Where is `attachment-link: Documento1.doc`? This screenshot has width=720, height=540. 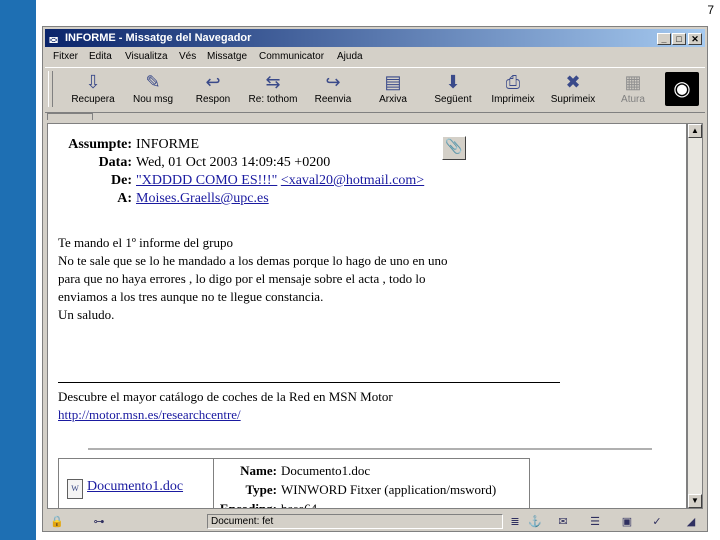
attachment-link: Documento1.doc is located at coordinates (135, 487).